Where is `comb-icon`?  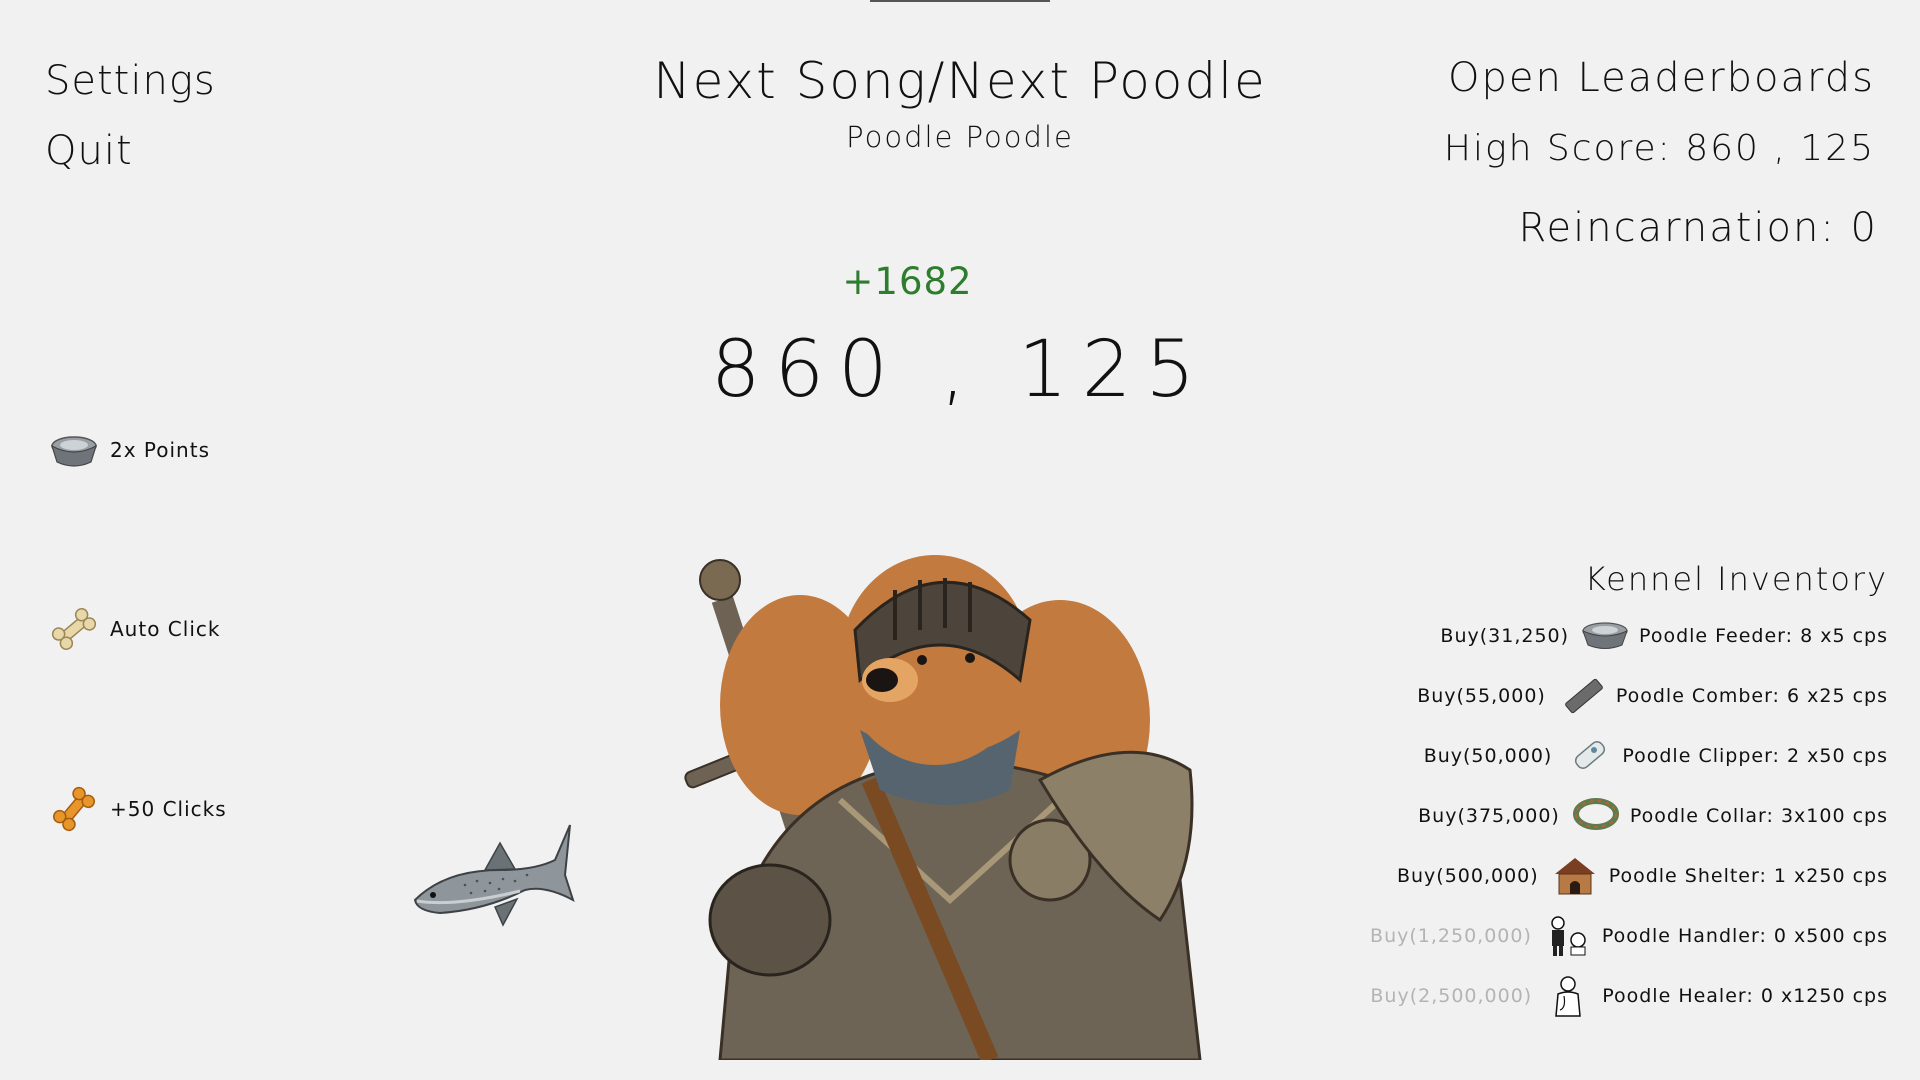 comb-icon is located at coordinates (1582, 696).